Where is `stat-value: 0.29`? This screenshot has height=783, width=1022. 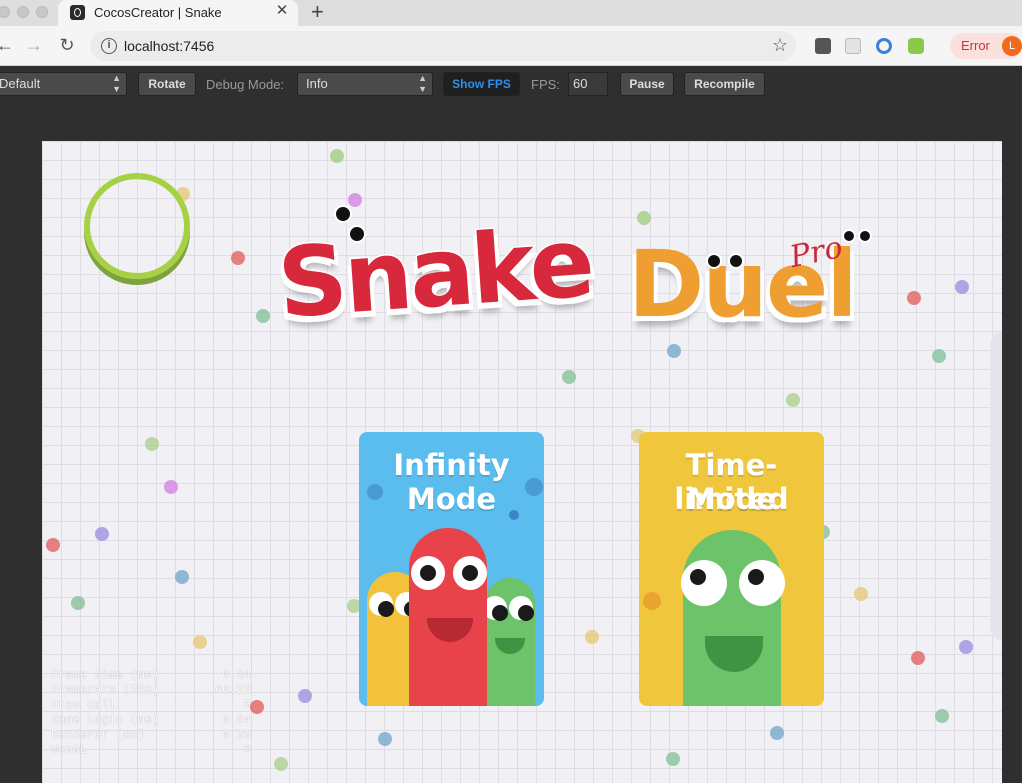 stat-value: 0.29 is located at coordinates (236, 735).